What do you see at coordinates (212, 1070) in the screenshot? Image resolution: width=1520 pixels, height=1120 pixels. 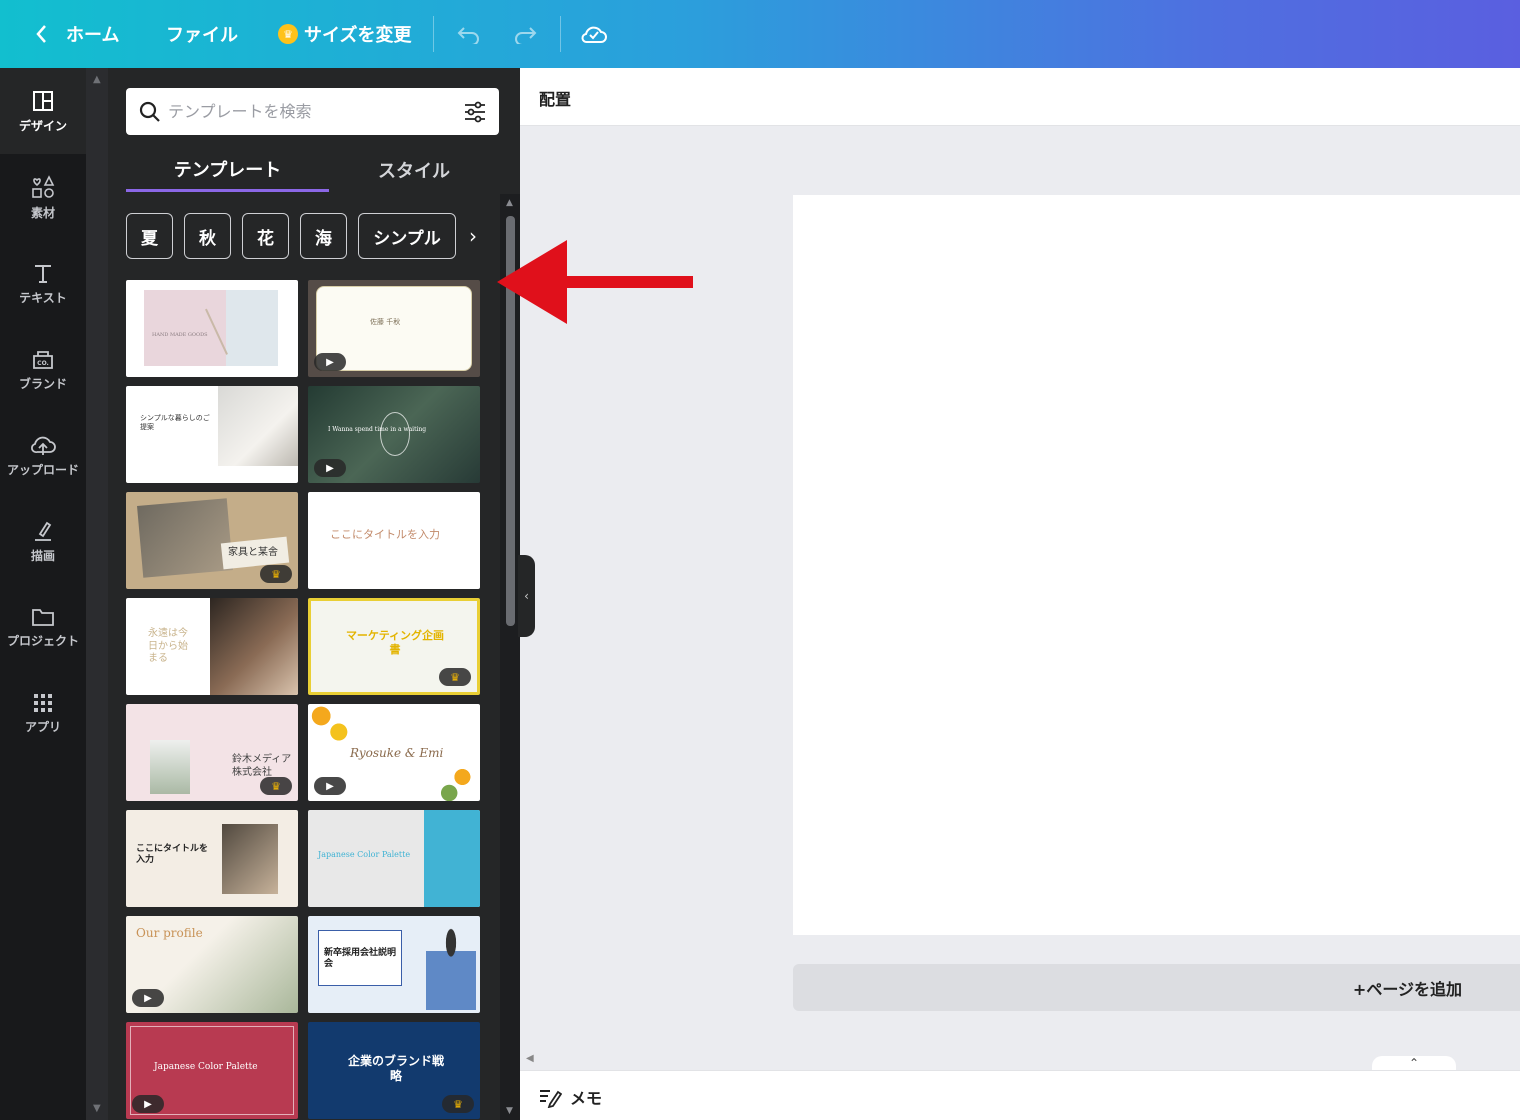 I see `template-card: Japanese Color Palette ▶` at bounding box center [212, 1070].